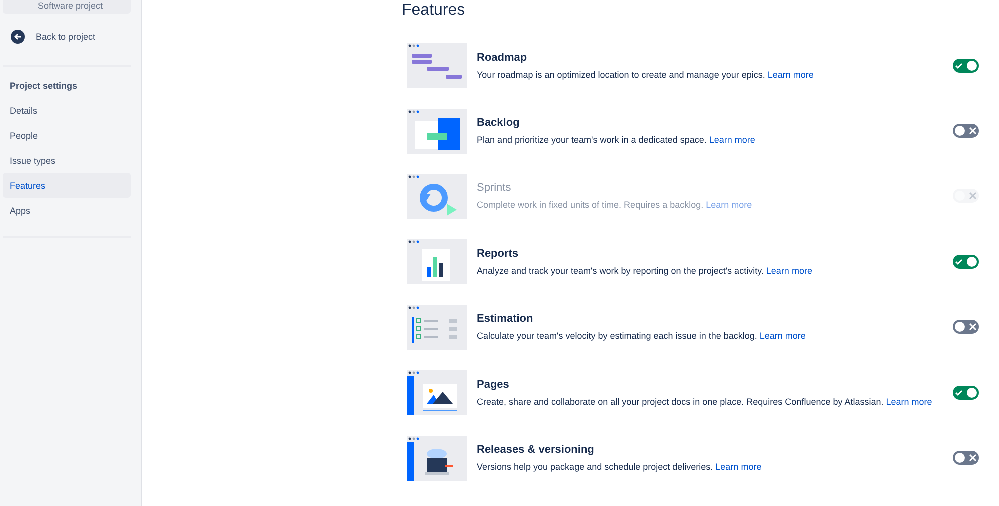 This screenshot has width=999, height=506. Describe the element at coordinates (616, 140) in the screenshot. I see `feature-description: Plan and prioritize your team's work in a dedicated space. Learn more` at that location.